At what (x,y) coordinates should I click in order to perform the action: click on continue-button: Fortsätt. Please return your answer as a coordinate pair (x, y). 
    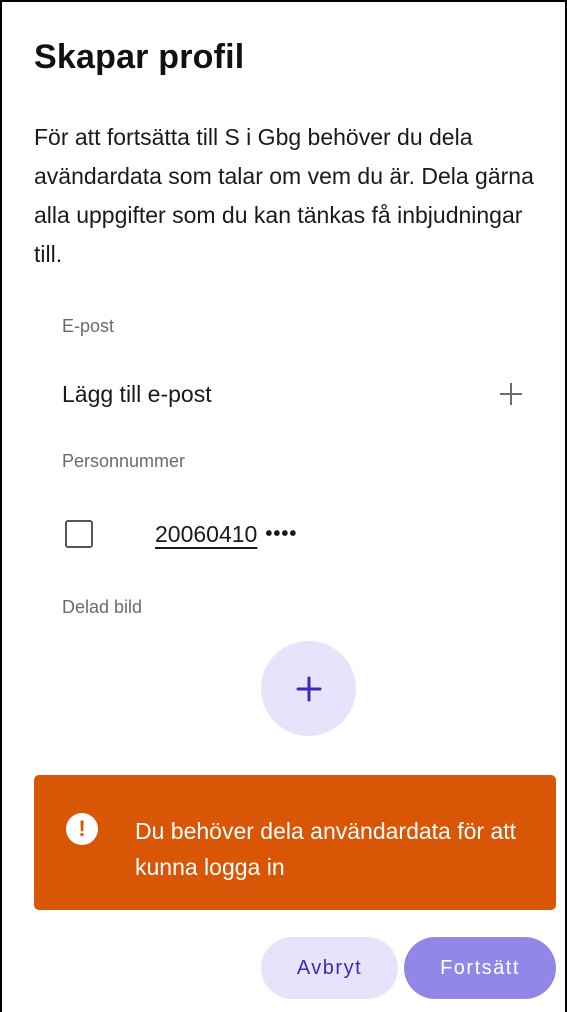
    Looking at the image, I should click on (480, 968).